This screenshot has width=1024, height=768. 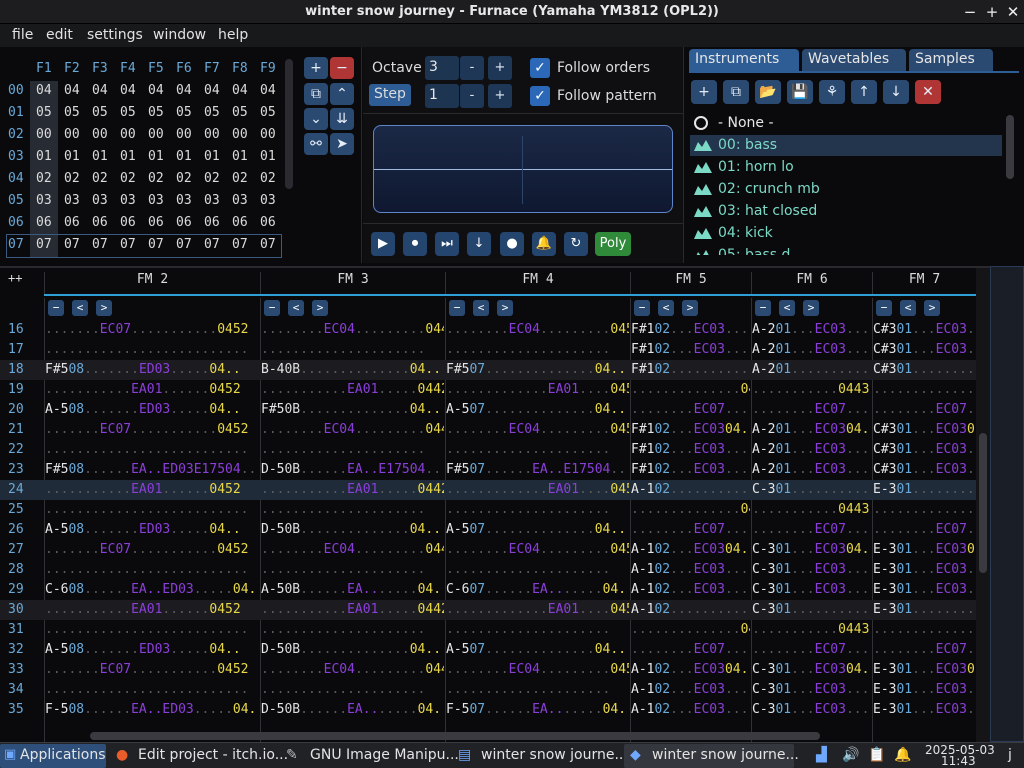 What do you see at coordinates (152, 550) in the screenshot?
I see `pattern-cell: .......EC07...........0452` at bounding box center [152, 550].